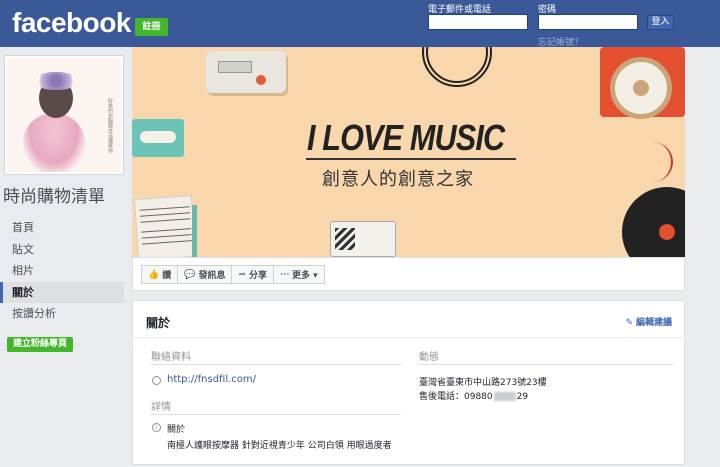  I want to click on profile-flower-crown, so click(56, 81).